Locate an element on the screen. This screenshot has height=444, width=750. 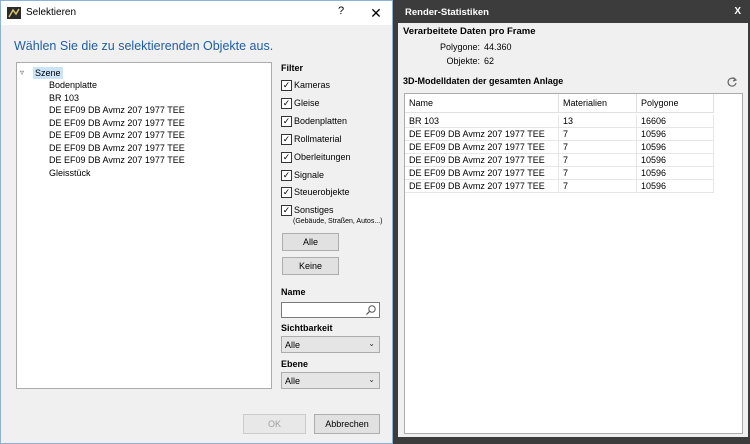
filter-oberleitungen: ✓ Oberleitungen is located at coordinates (316, 157).